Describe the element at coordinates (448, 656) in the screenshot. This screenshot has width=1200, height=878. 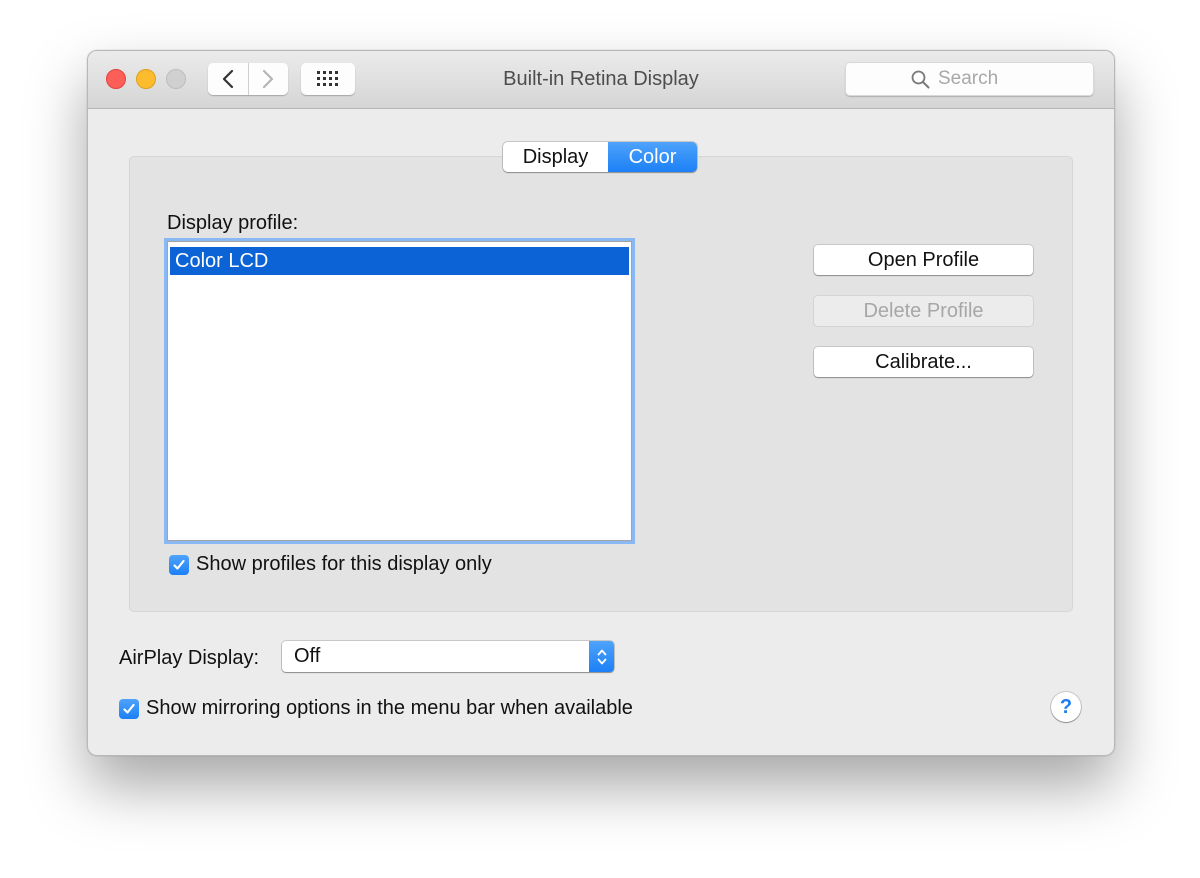
I see `airplay-display-popup: Off` at that location.